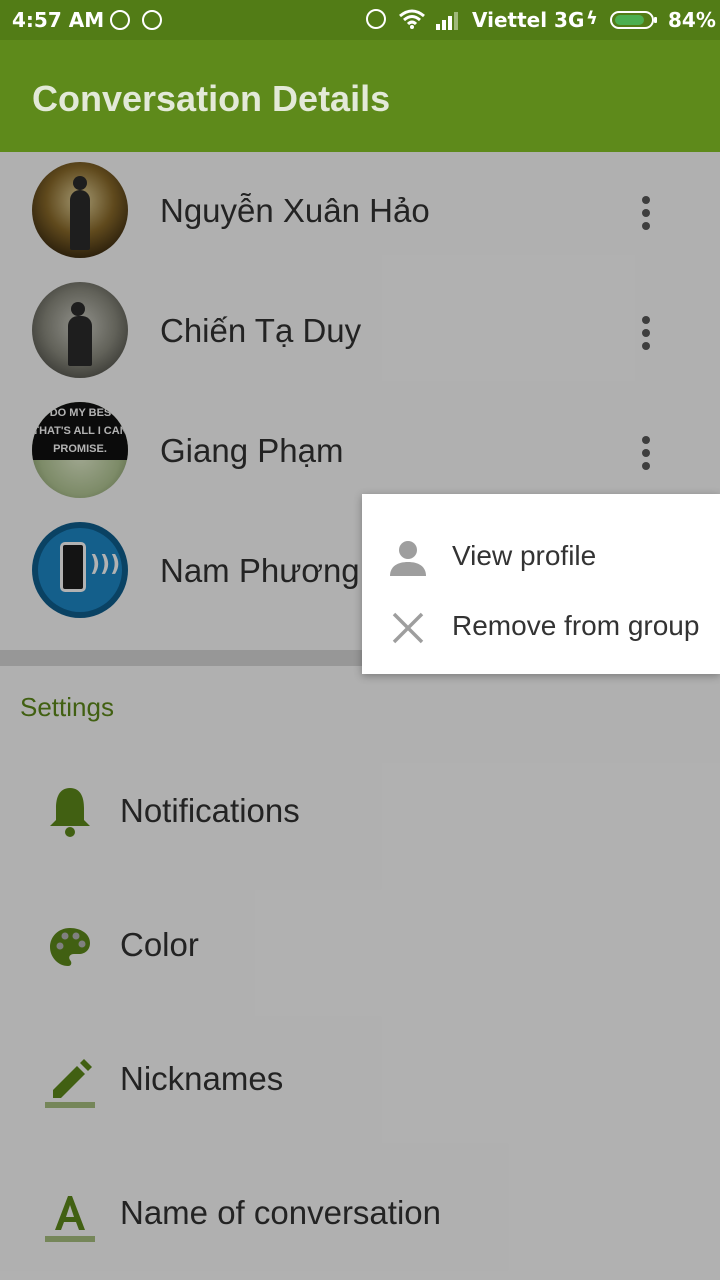 Image resolution: width=720 pixels, height=1280 pixels. I want to click on close-icon, so click(408, 628).